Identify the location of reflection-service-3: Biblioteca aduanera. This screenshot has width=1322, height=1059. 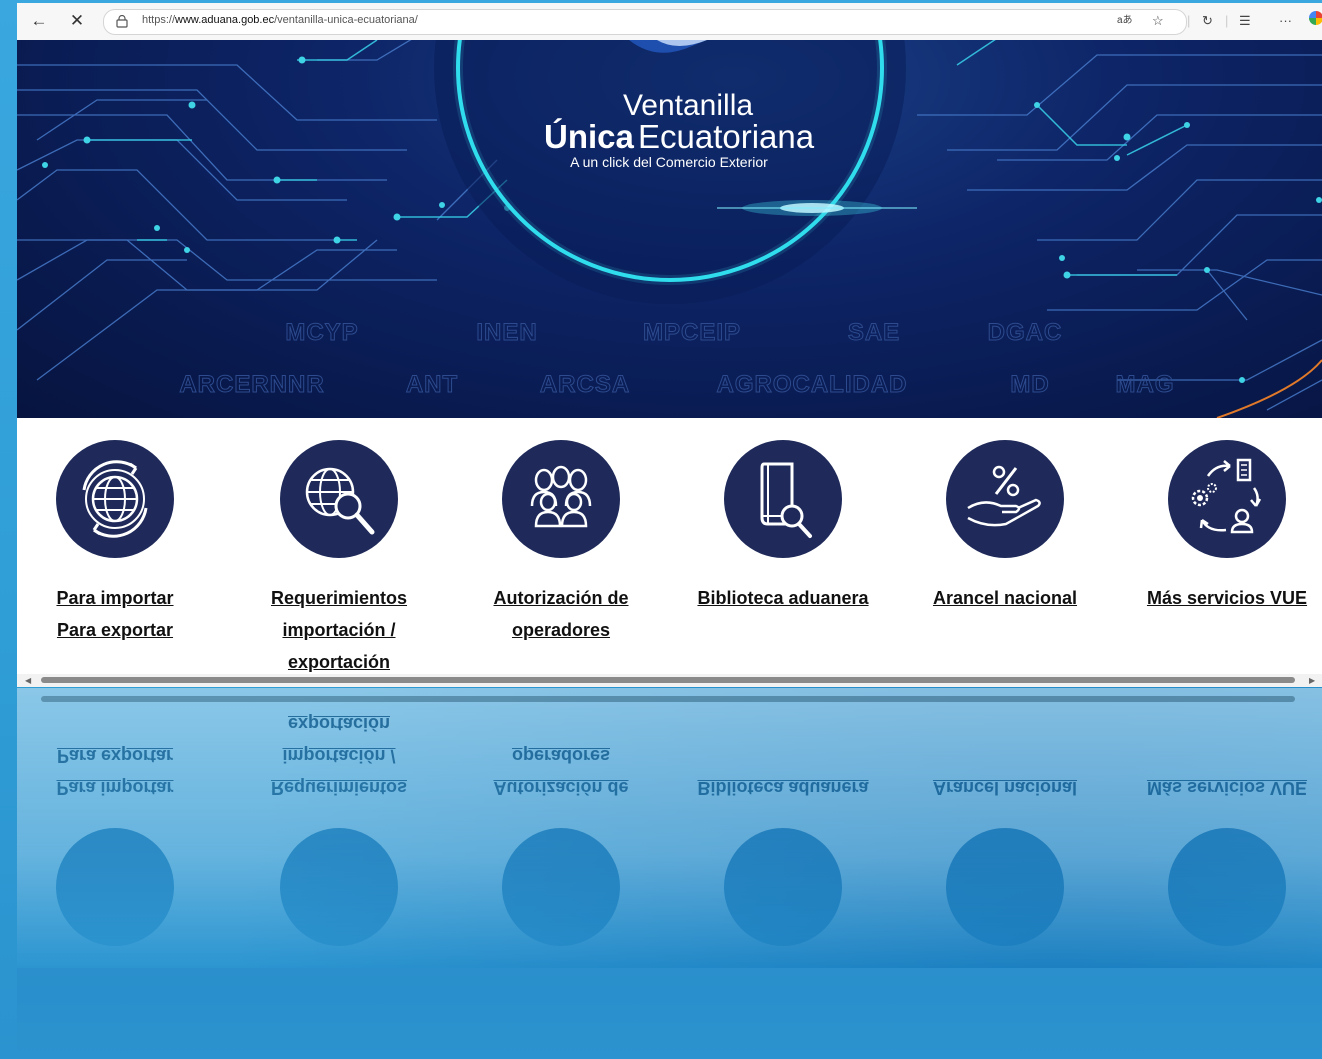
(783, 859).